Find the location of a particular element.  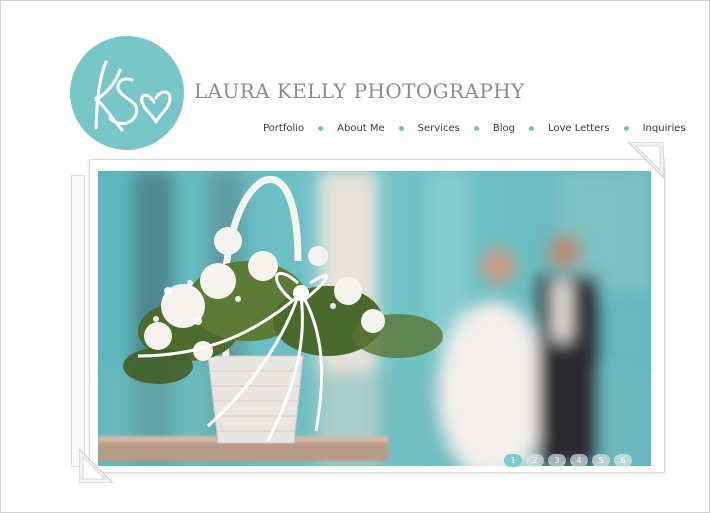

nav-item-about-me: About Me is located at coordinates (361, 128).